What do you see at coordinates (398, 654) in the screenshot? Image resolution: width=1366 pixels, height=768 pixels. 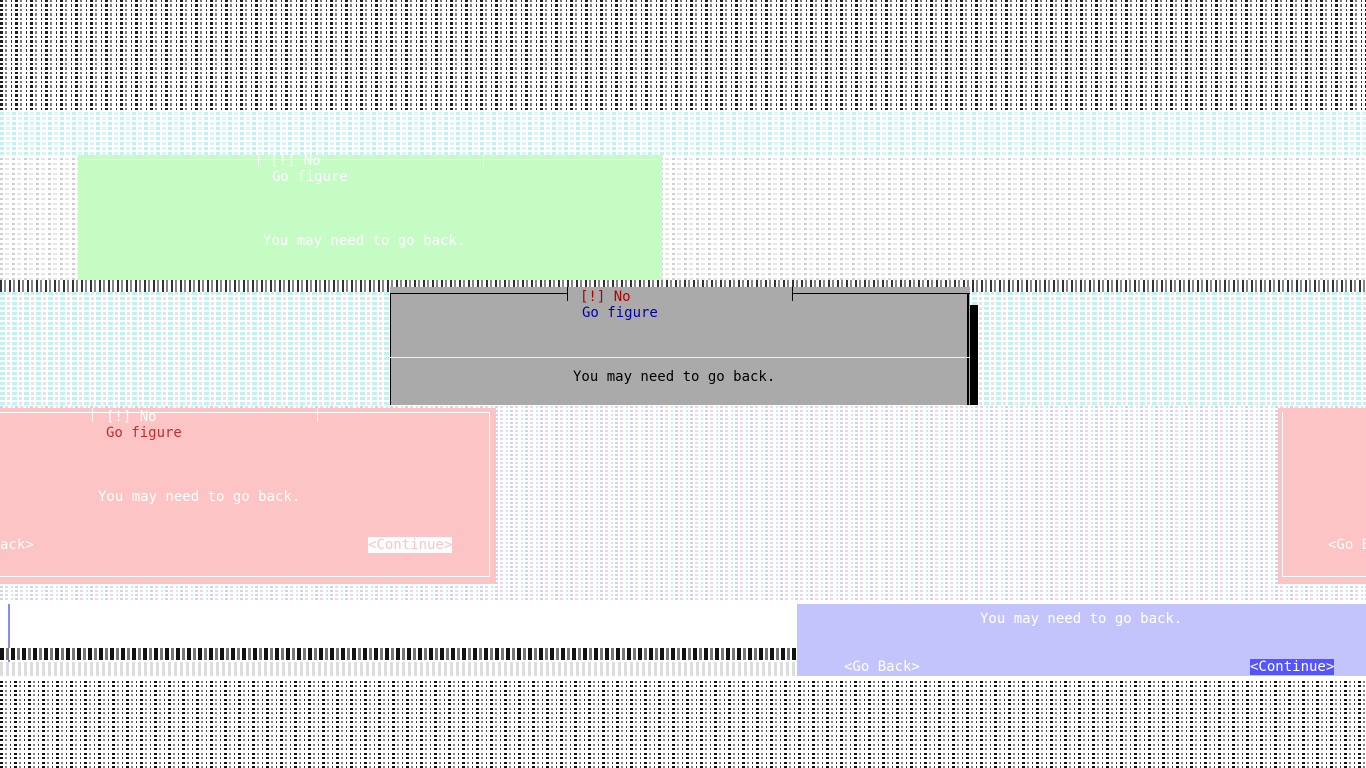 I see `glitch-noise-dark-strip` at bounding box center [398, 654].